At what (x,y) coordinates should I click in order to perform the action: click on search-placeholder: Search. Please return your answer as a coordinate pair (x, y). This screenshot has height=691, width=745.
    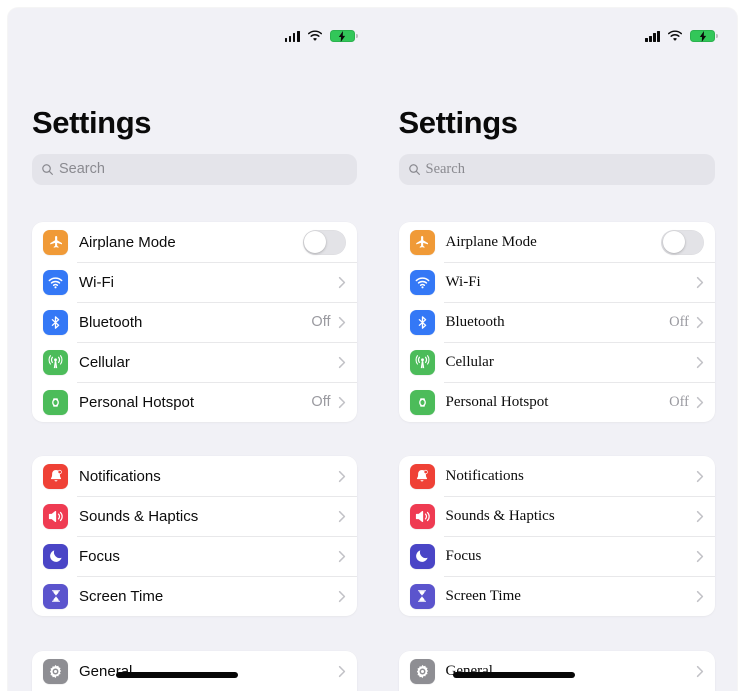
    Looking at the image, I should click on (445, 169).